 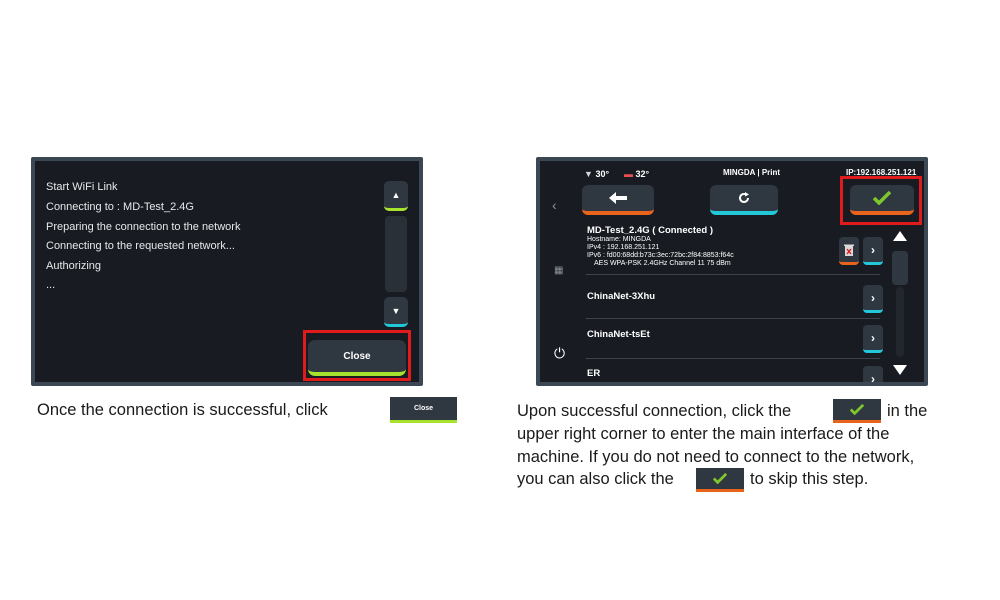 I want to click on scroll-up-button: ▲, so click(x=396, y=196).